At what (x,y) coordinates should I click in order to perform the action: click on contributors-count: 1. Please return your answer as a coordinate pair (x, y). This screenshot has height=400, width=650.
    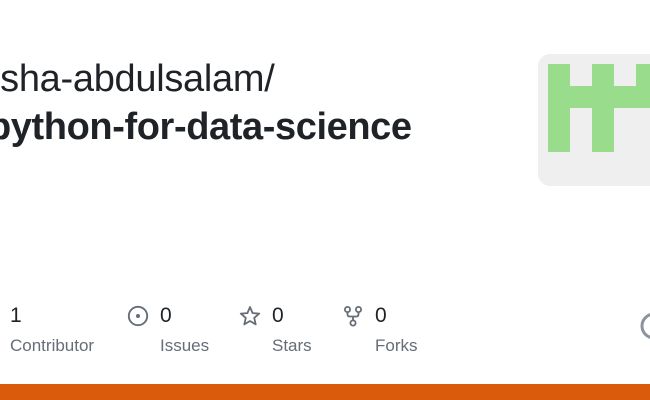
    Looking at the image, I should click on (16, 315).